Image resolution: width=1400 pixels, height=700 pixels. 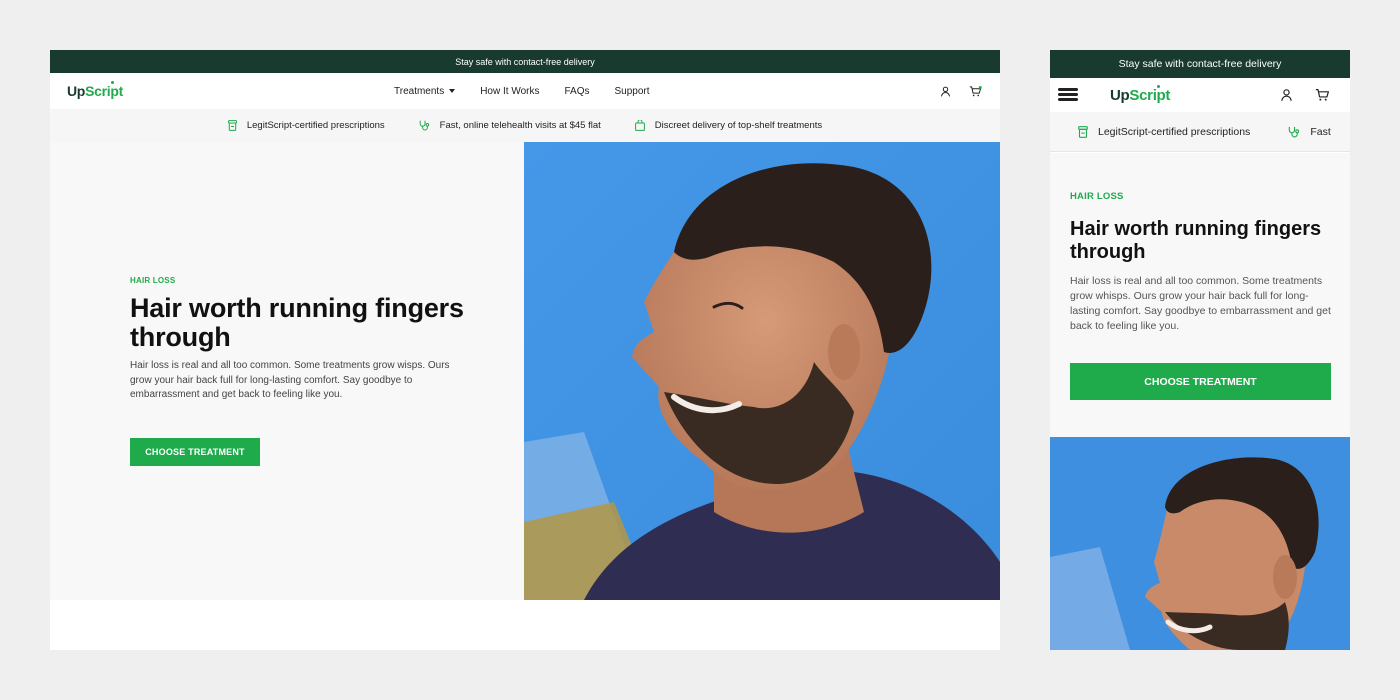 I want to click on nav-icons, so click(x=961, y=91).